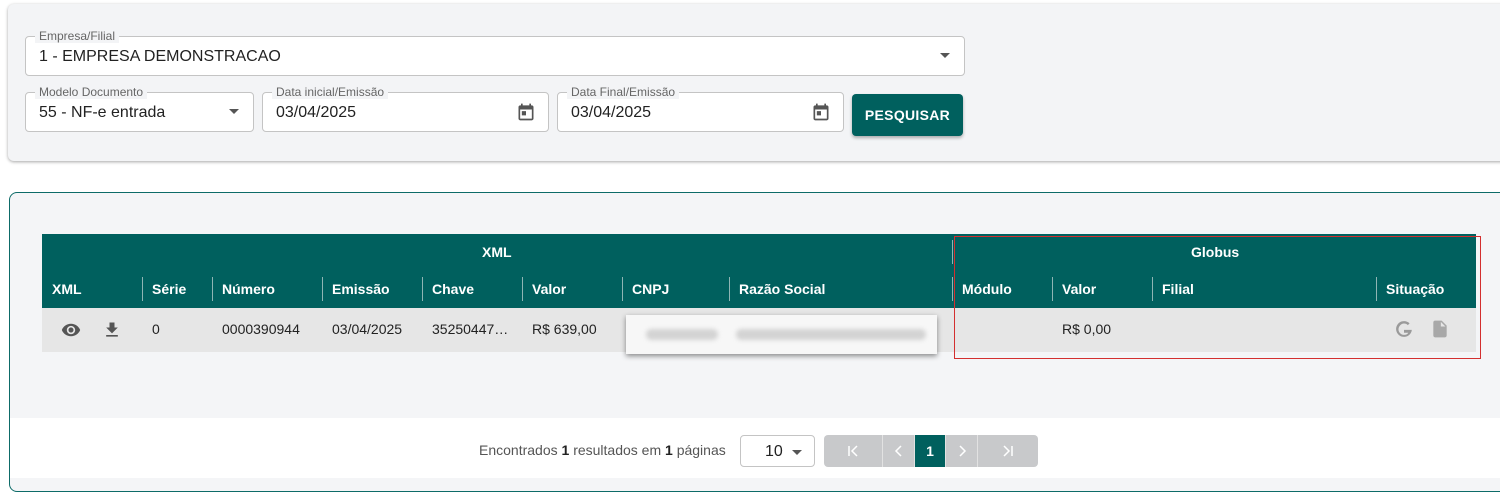  Describe the element at coordinates (497, 252) in the screenshot. I see `group-xml-label: XML` at that location.